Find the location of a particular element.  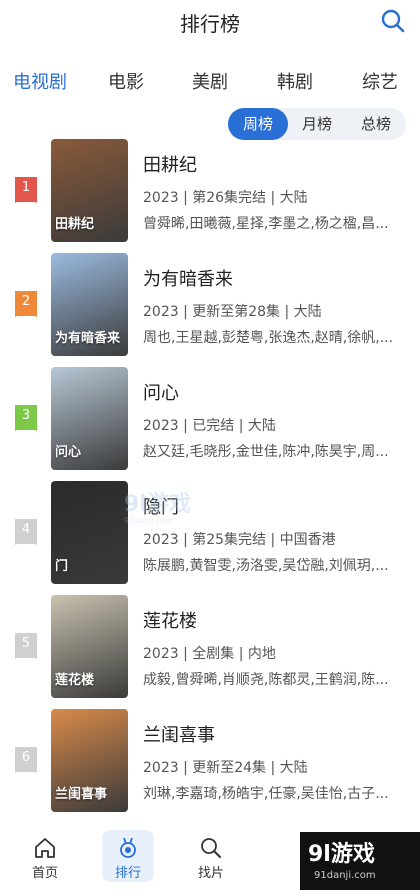

watermark-logo: 9l游戏 91danji.com is located at coordinates (360, 861).